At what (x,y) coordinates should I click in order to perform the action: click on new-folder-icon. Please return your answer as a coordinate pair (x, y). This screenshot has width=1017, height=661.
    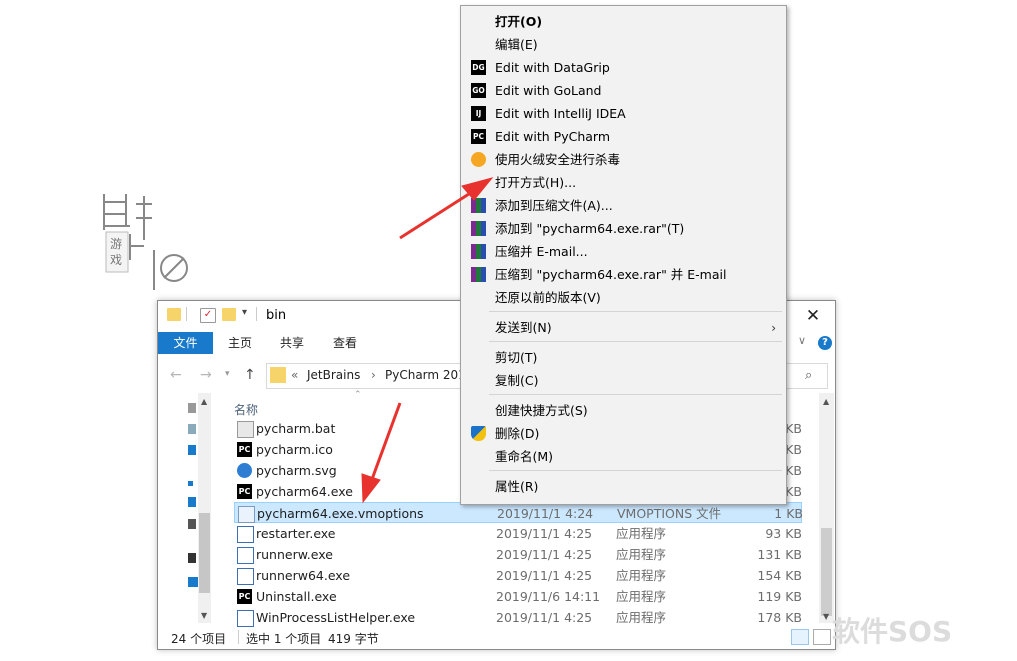
    Looking at the image, I should click on (229, 314).